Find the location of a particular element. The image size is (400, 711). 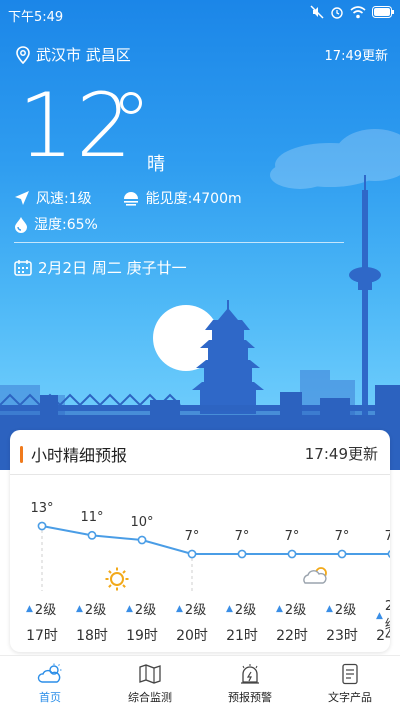

status-time: 下午5:49 is located at coordinates (36, 17).